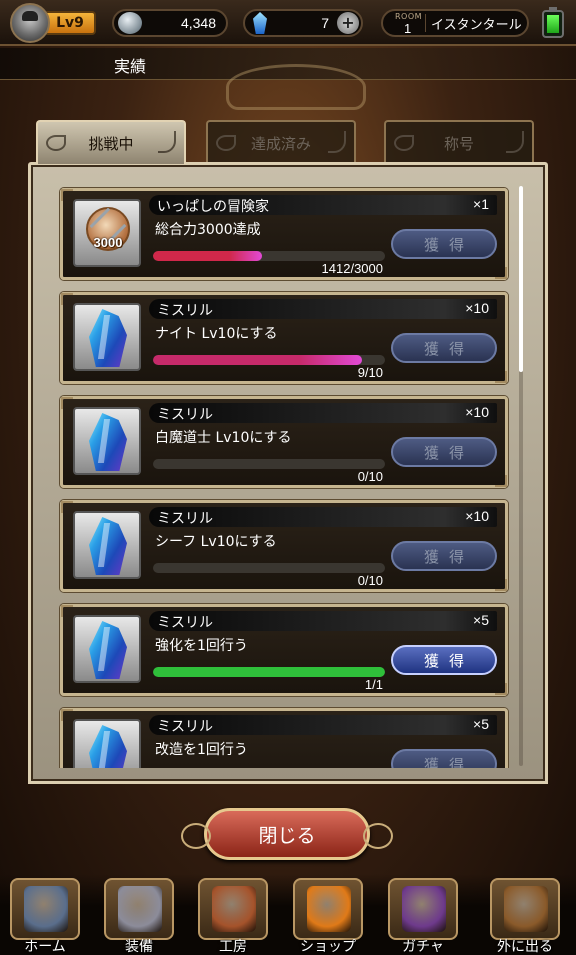 Image resolution: width=576 pixels, height=955 pixels. What do you see at coordinates (260, 23) in the screenshot?
I see `crystal-icon` at bounding box center [260, 23].